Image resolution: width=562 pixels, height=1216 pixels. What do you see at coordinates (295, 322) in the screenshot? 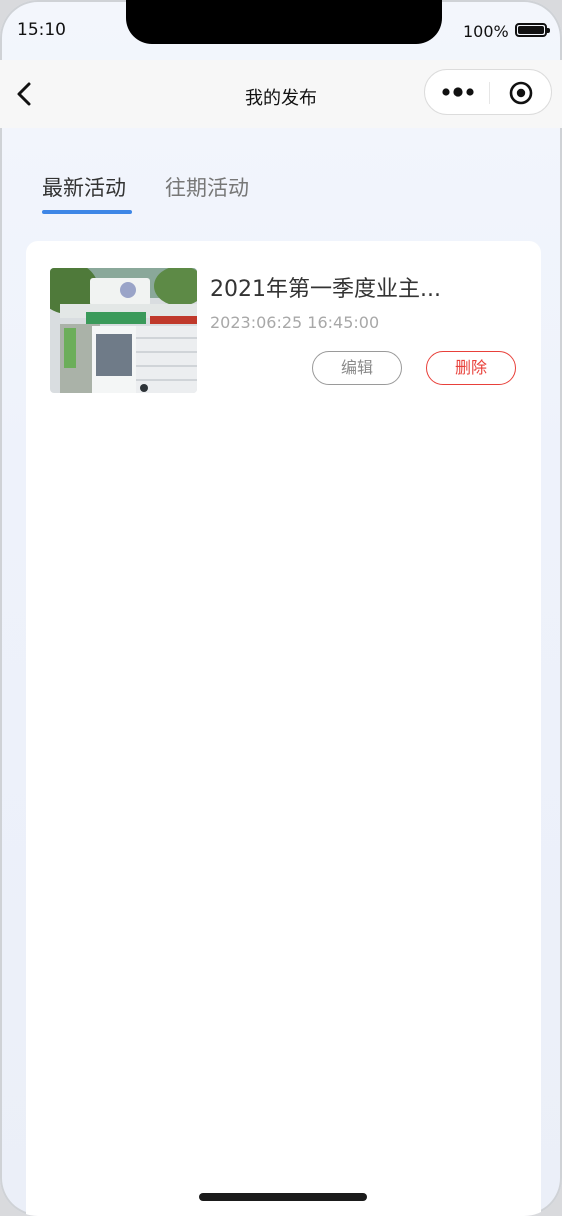
I see `activity-date: 2023:06:25 16:45:00` at bounding box center [295, 322].